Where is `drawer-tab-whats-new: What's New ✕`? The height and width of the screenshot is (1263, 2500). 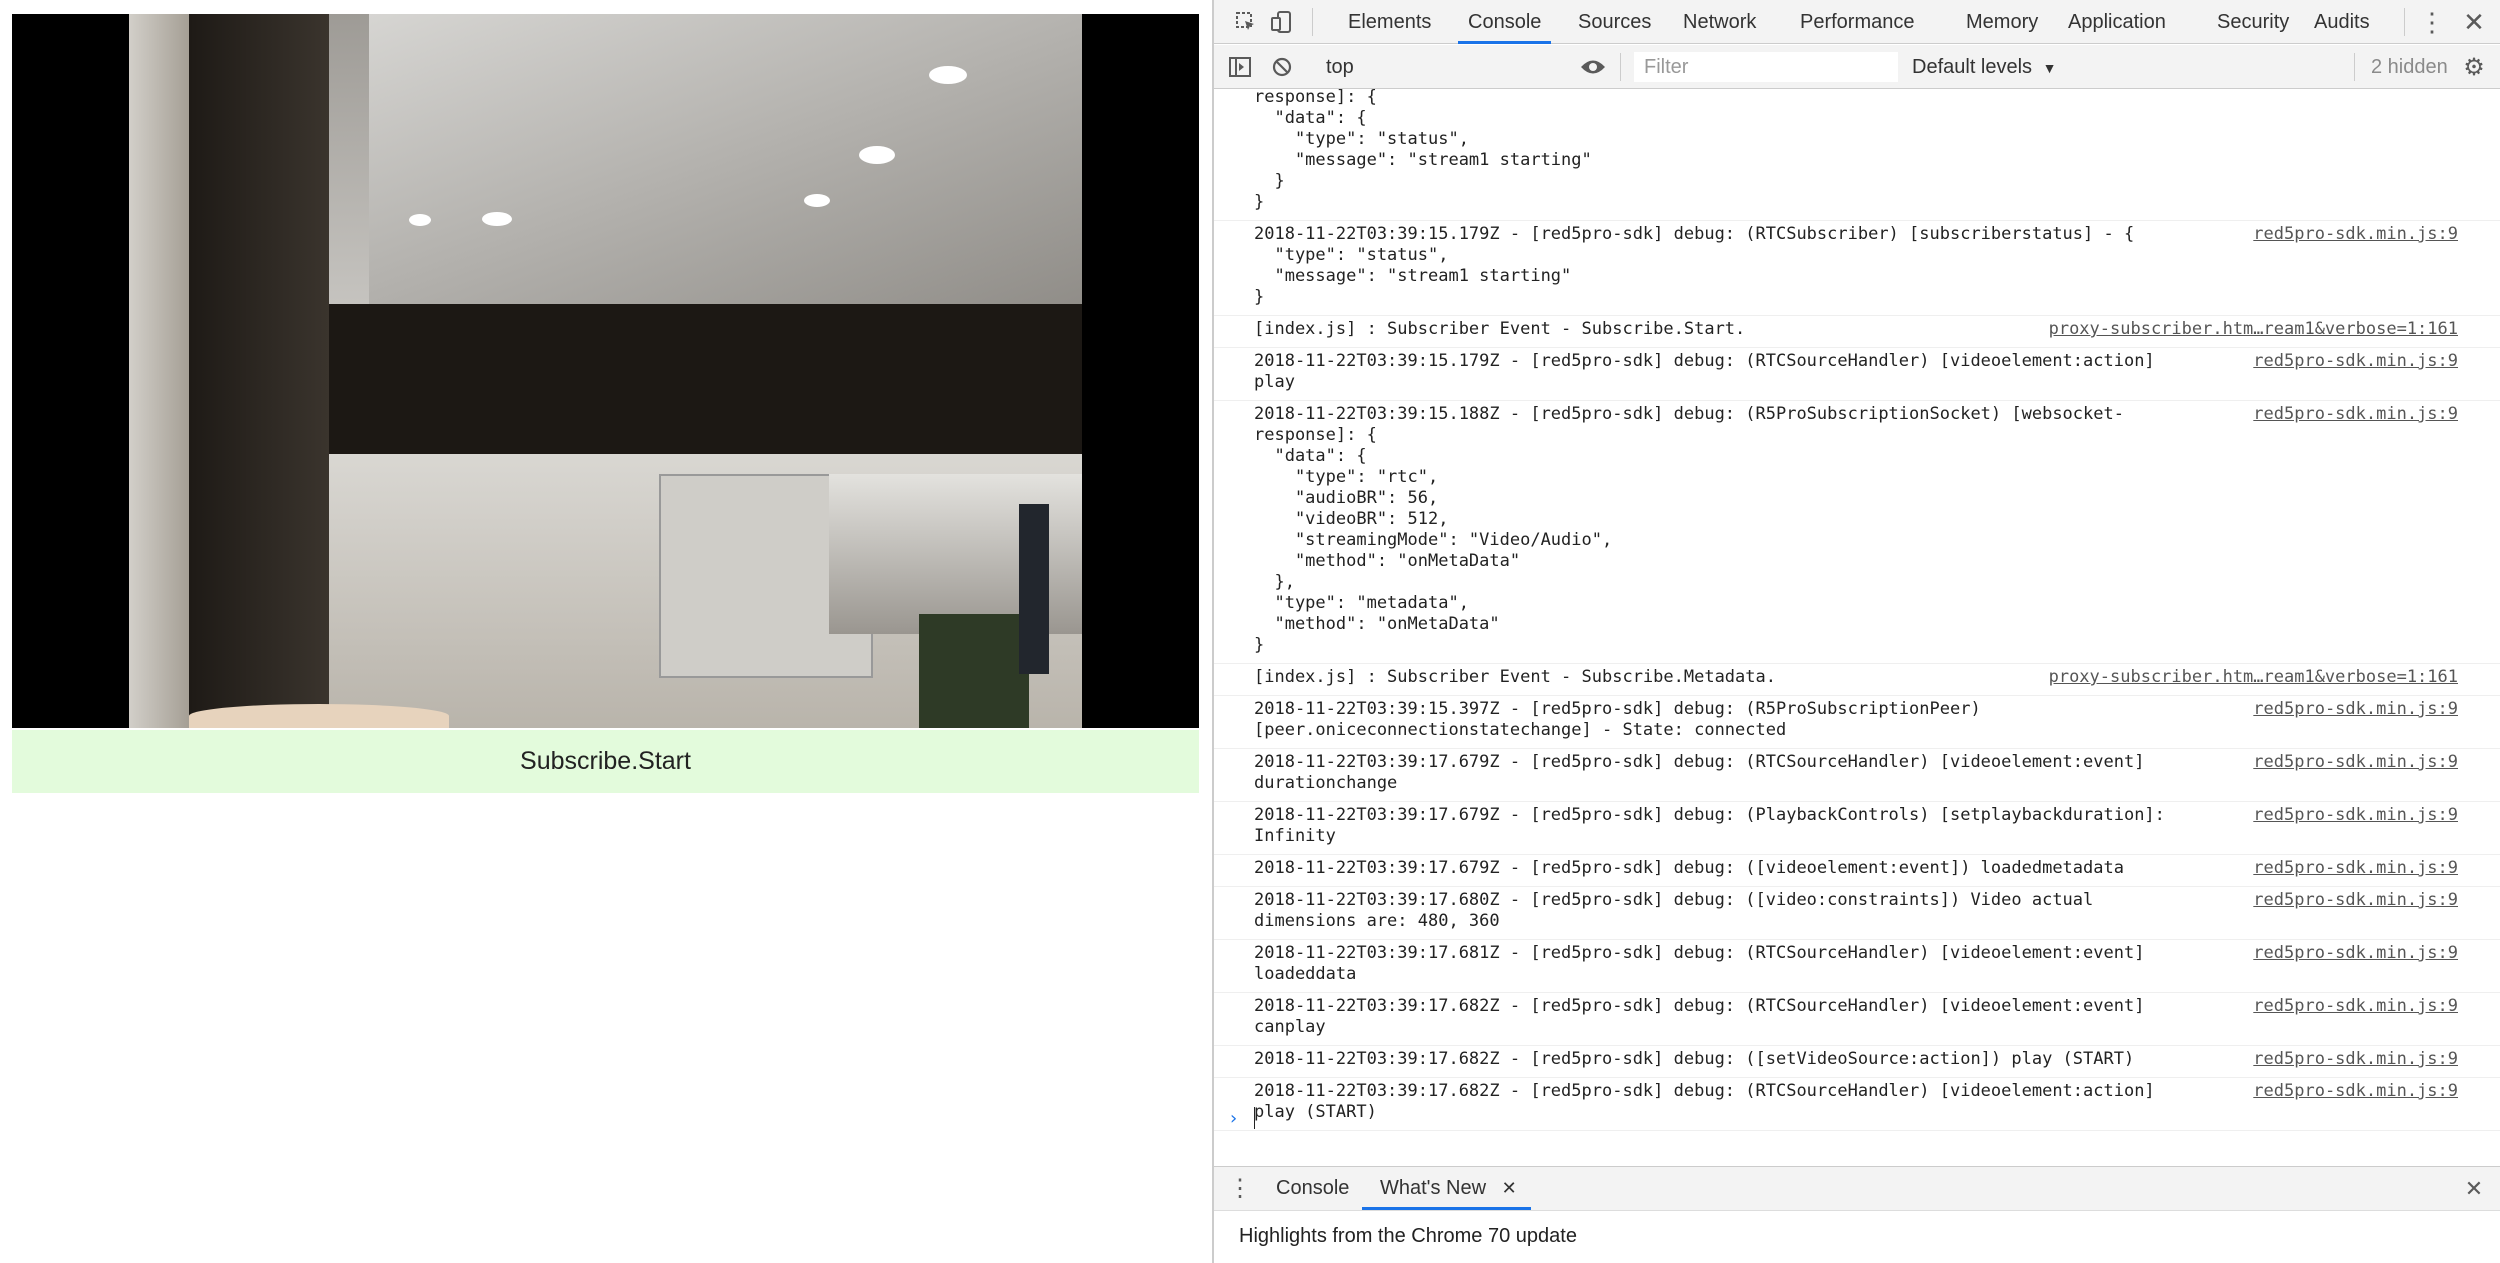
drawer-tab-whats-new: What's New ✕ is located at coordinates (1446, 1188).